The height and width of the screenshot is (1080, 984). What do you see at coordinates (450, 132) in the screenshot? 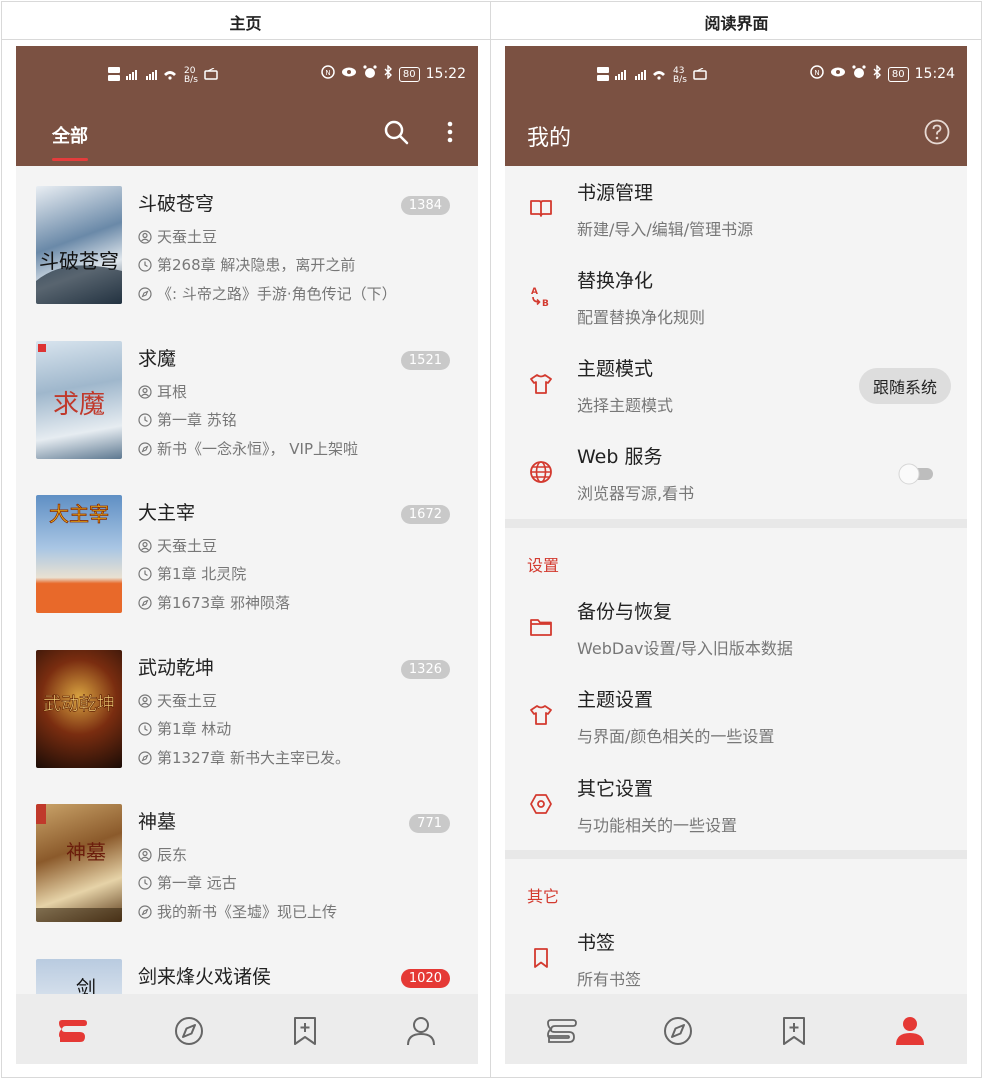
I see `more-vertical-icon` at bounding box center [450, 132].